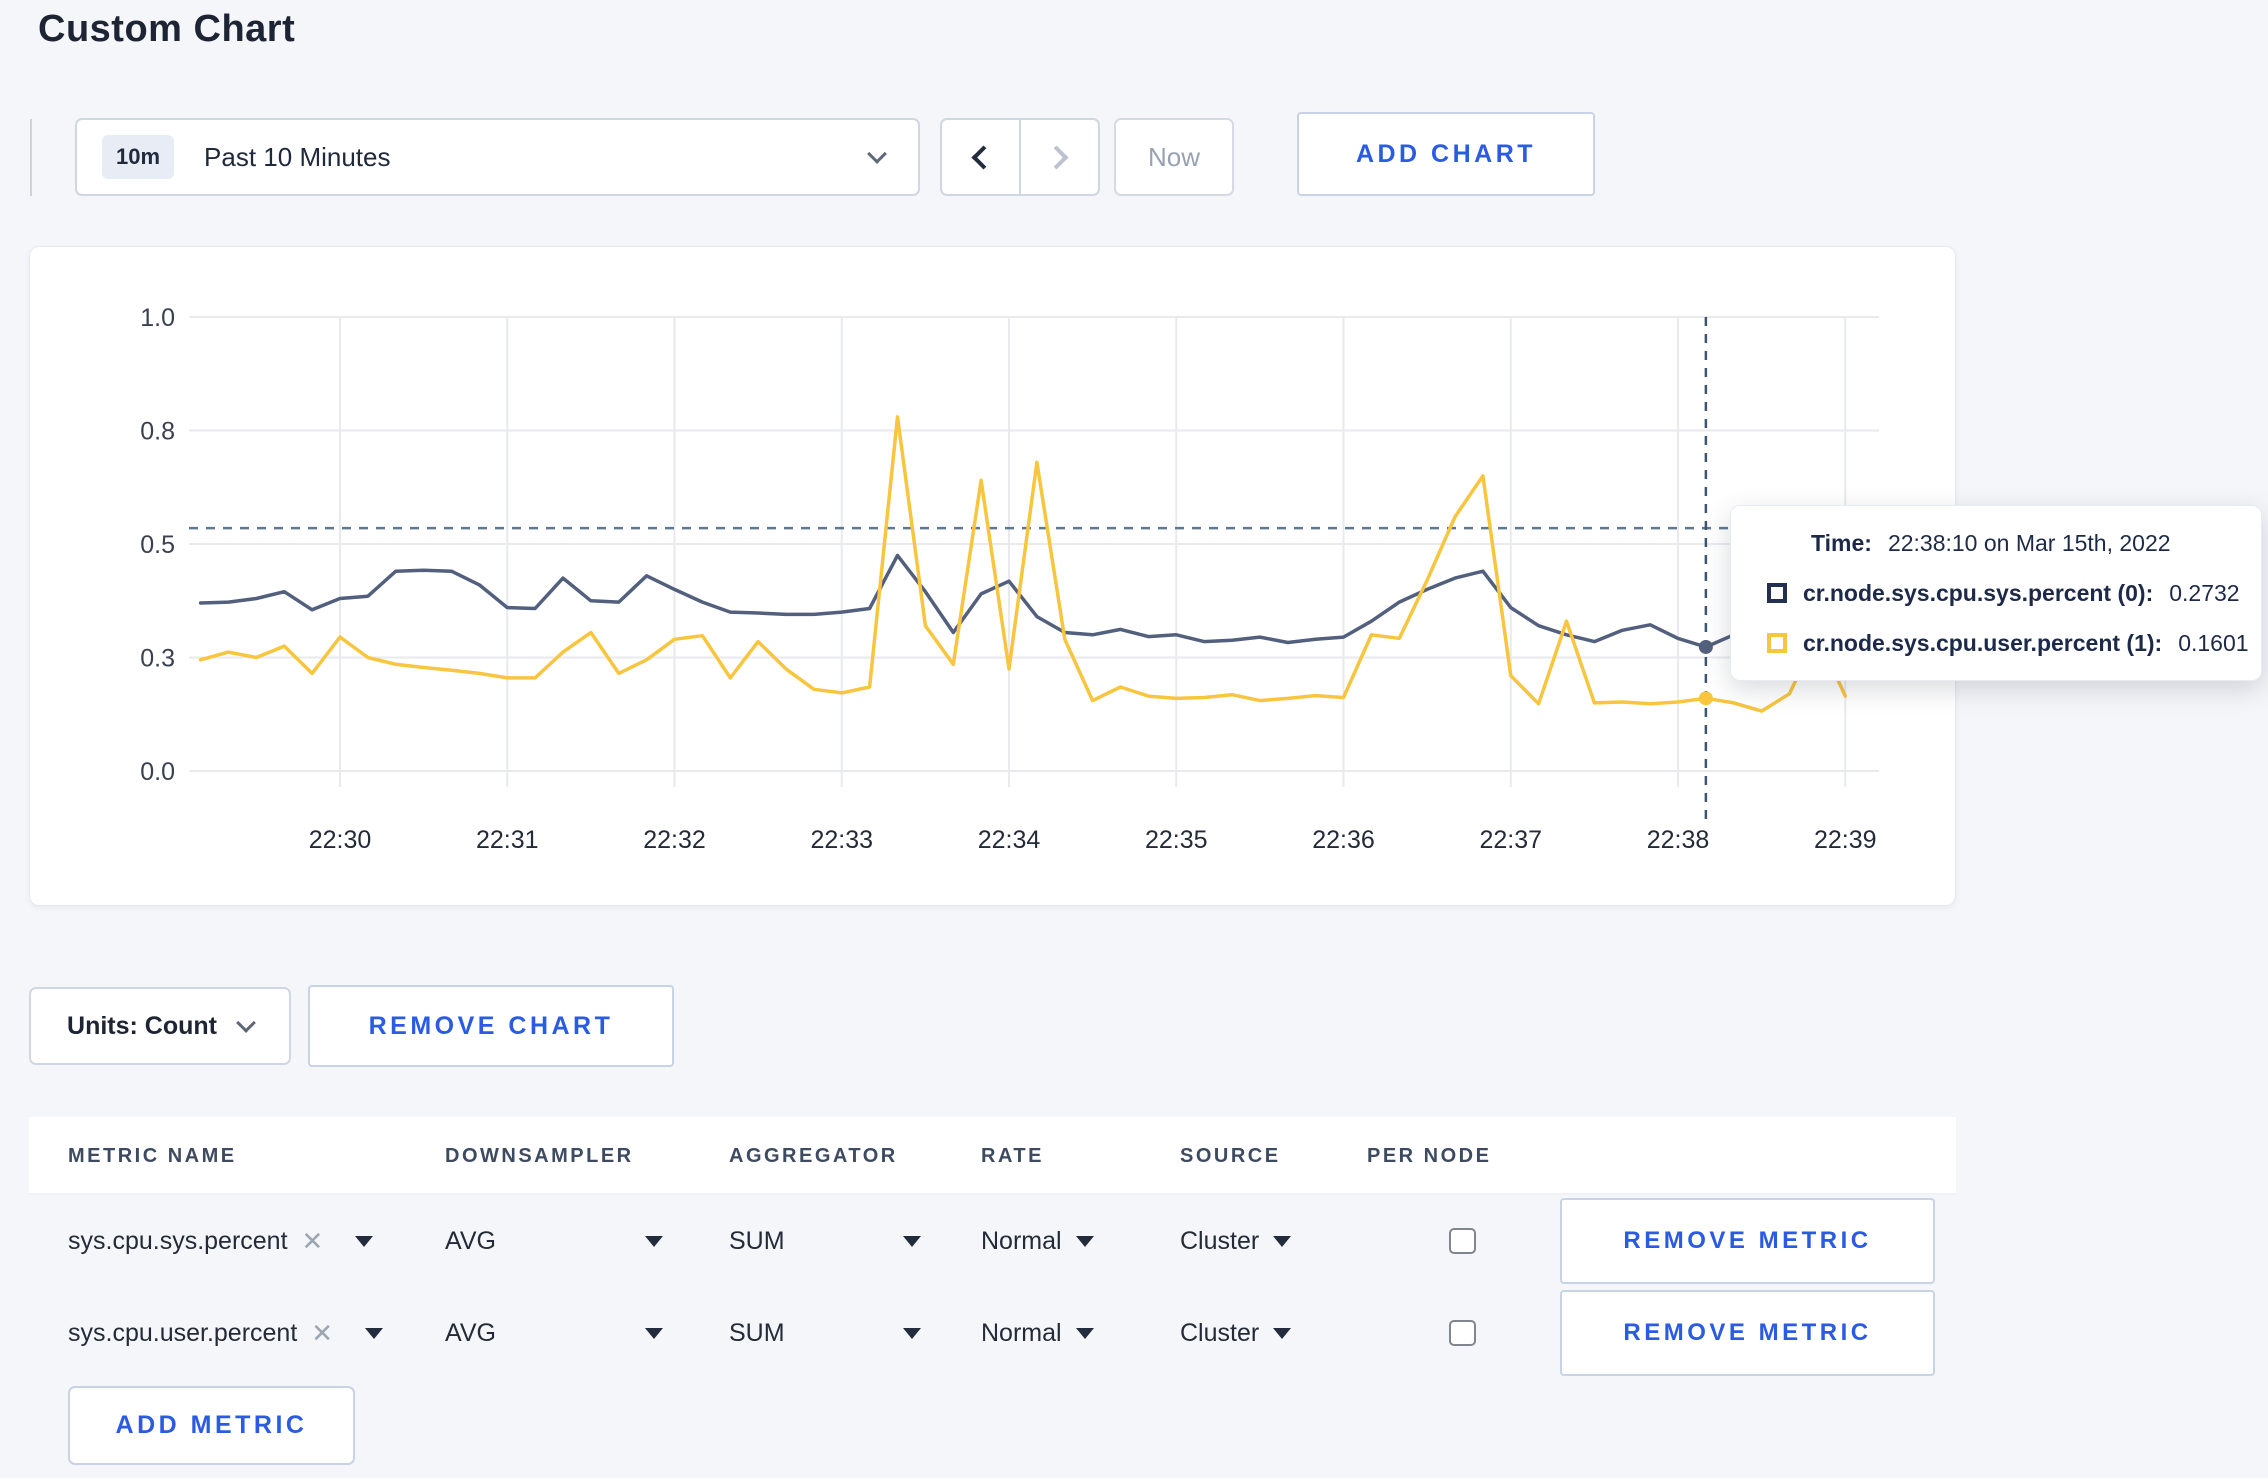 The image size is (2268, 1478). Describe the element at coordinates (1983, 642) in the screenshot. I see `tooltip-series-label: cr.node.sys.cpu.user.percent (1):` at that location.